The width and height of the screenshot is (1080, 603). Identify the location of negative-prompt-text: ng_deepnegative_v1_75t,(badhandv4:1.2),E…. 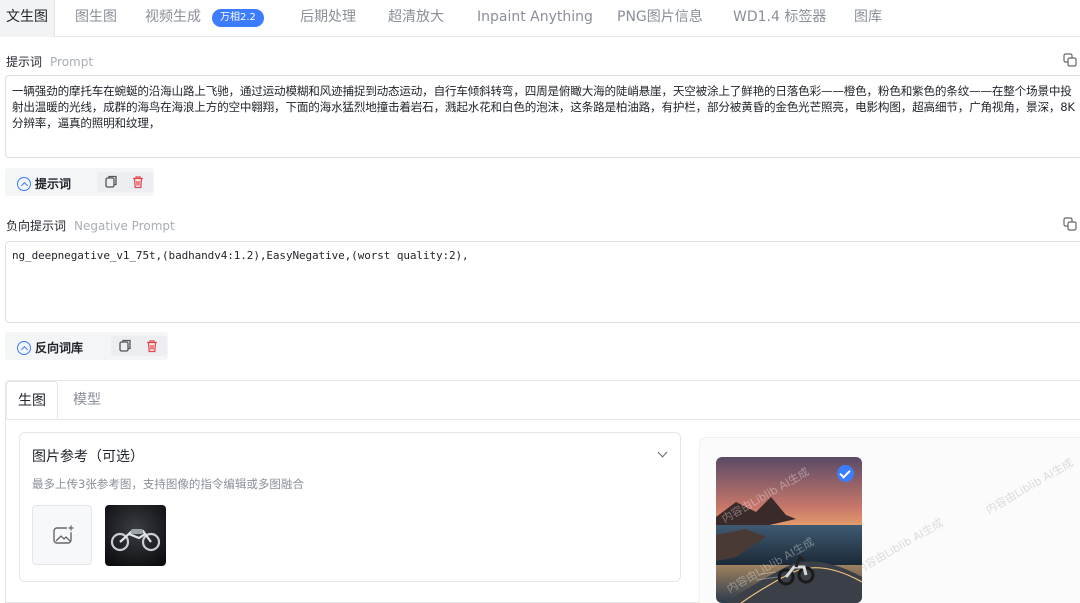
(543, 255).